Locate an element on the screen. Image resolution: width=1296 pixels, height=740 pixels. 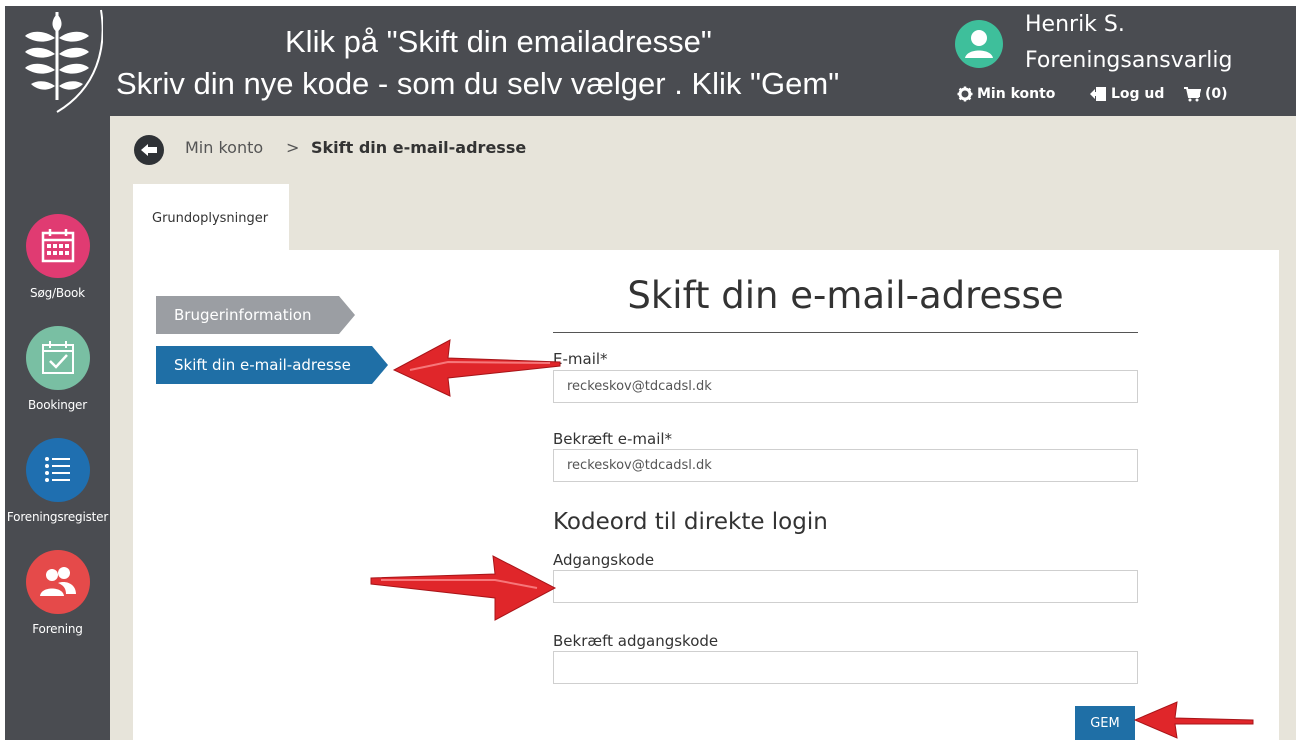
back-arrow-icon is located at coordinates (149, 150).